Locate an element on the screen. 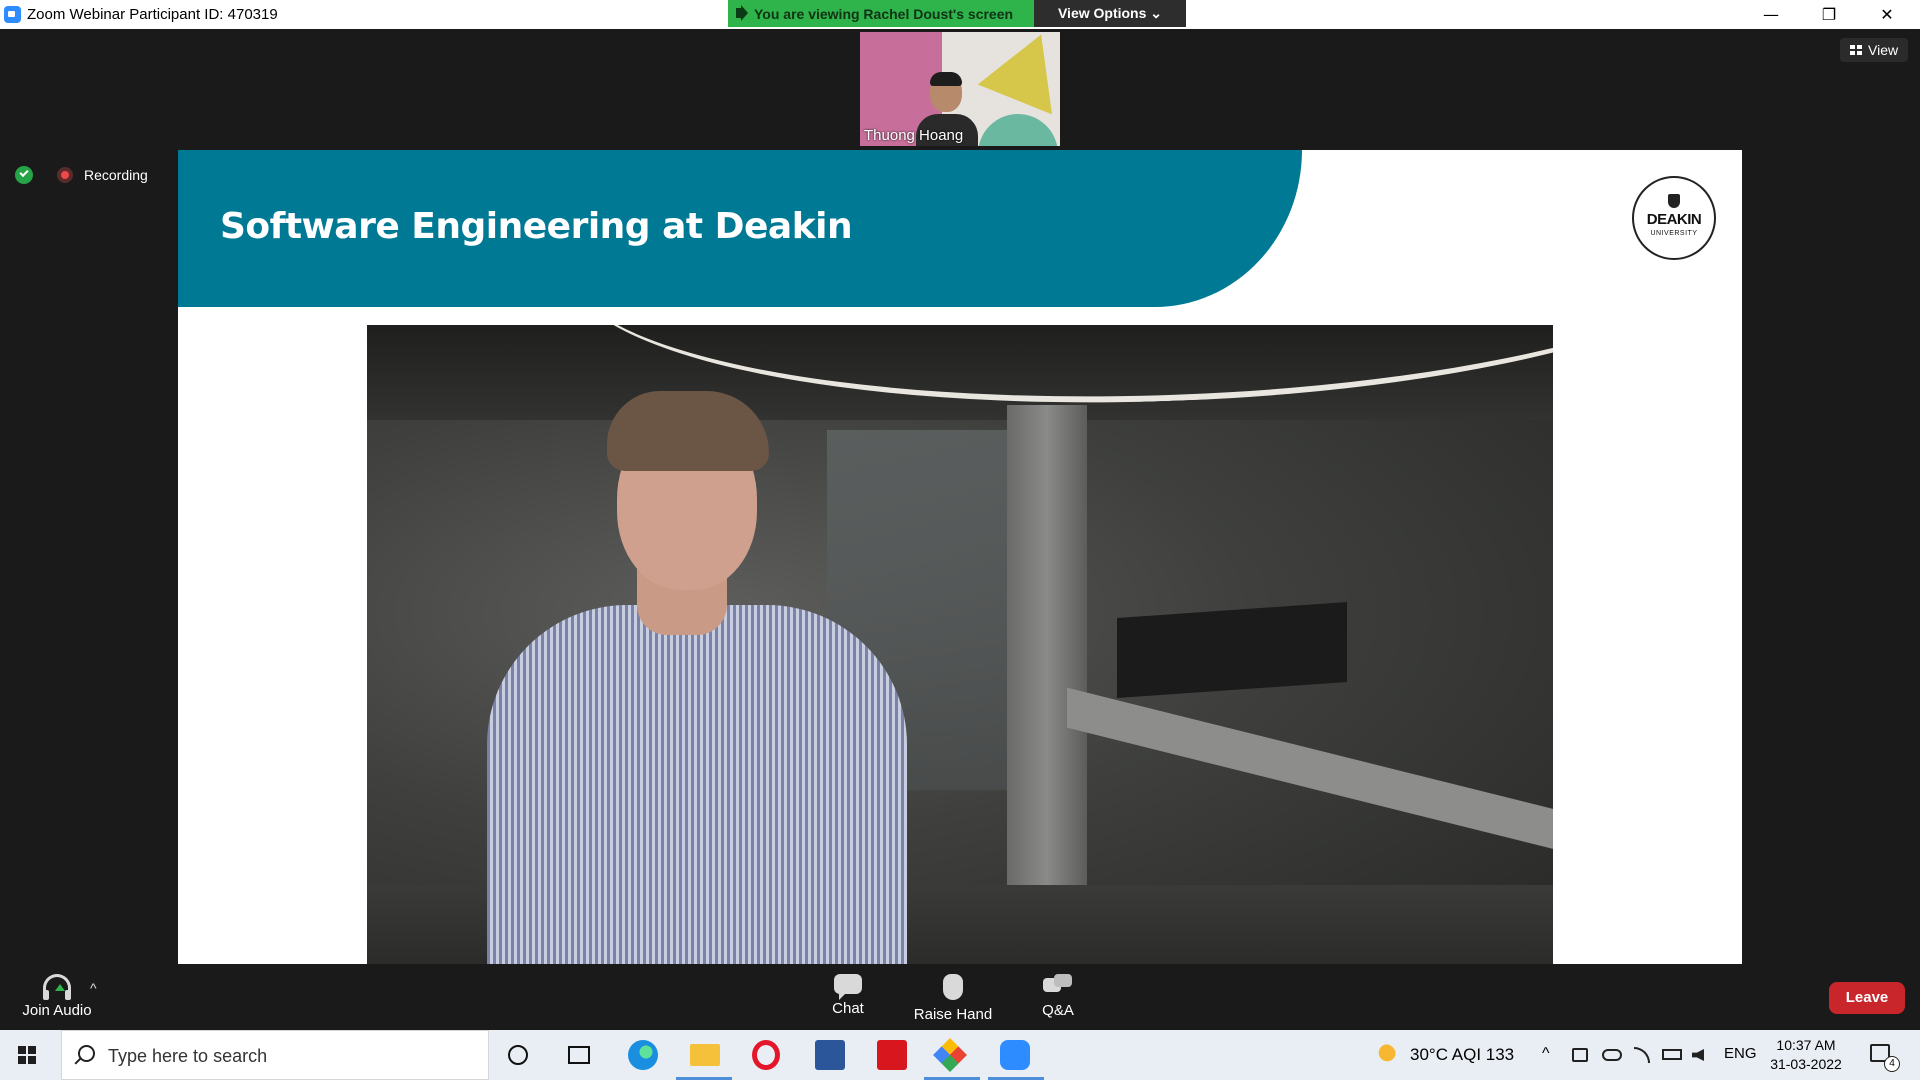  volume-icon is located at coordinates (1698, 1055).